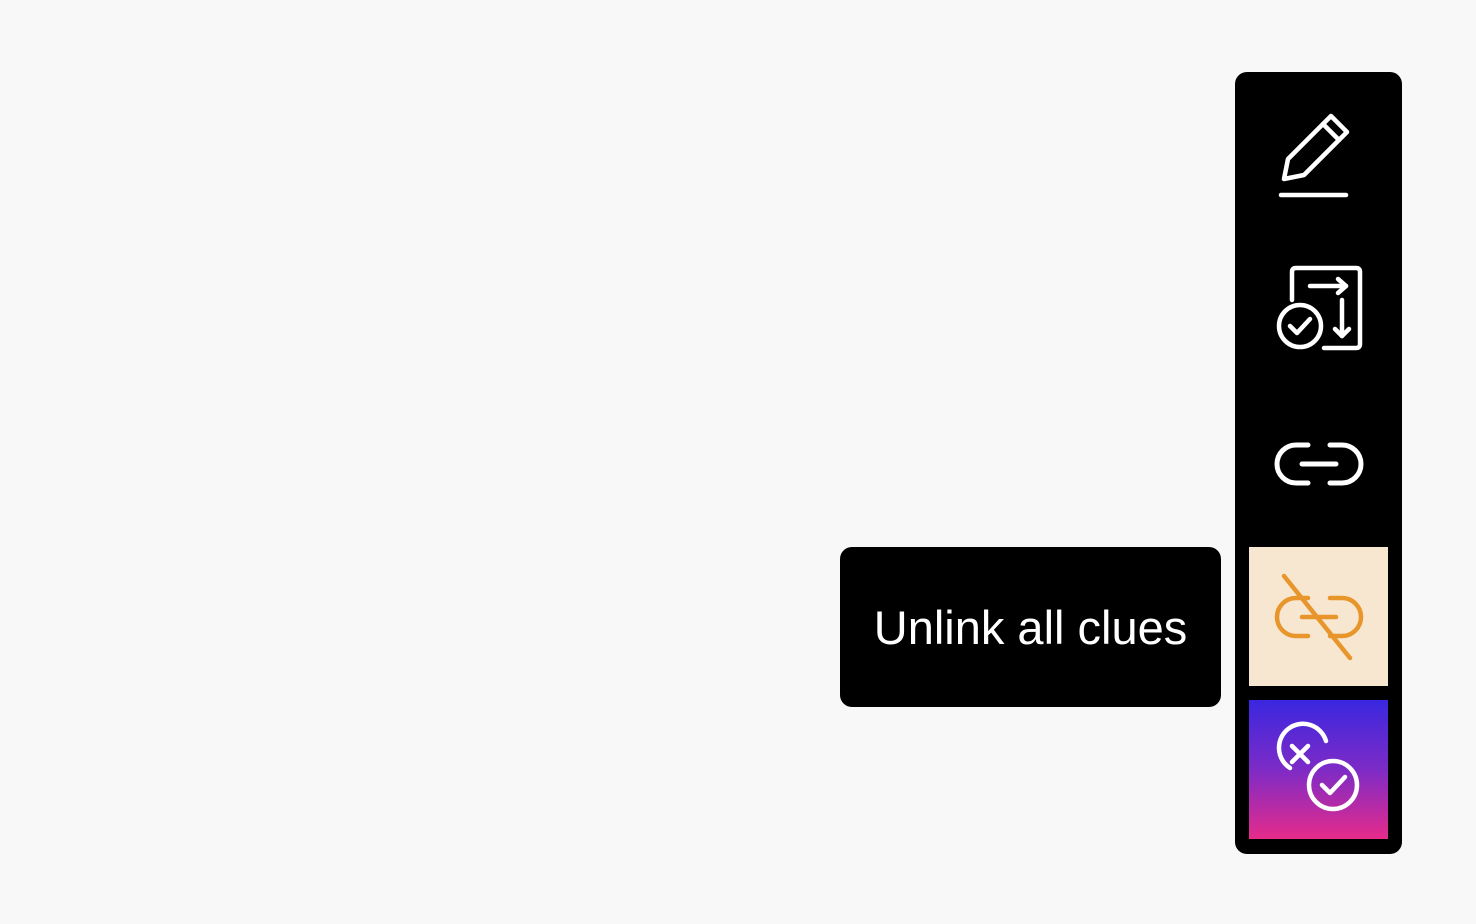 This screenshot has width=1476, height=924. I want to click on unlink-all-clues-button, so click(1318, 616).